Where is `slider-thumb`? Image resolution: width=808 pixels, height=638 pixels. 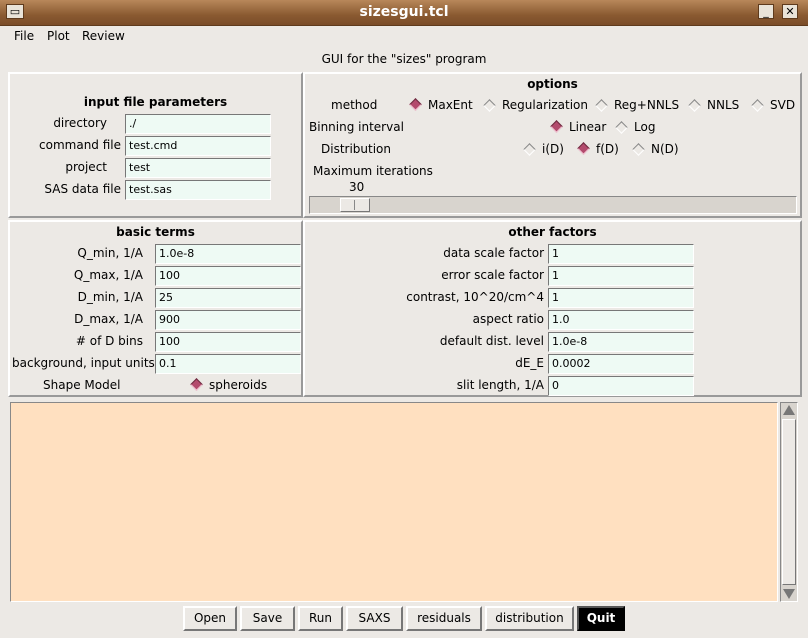 slider-thumb is located at coordinates (355, 205).